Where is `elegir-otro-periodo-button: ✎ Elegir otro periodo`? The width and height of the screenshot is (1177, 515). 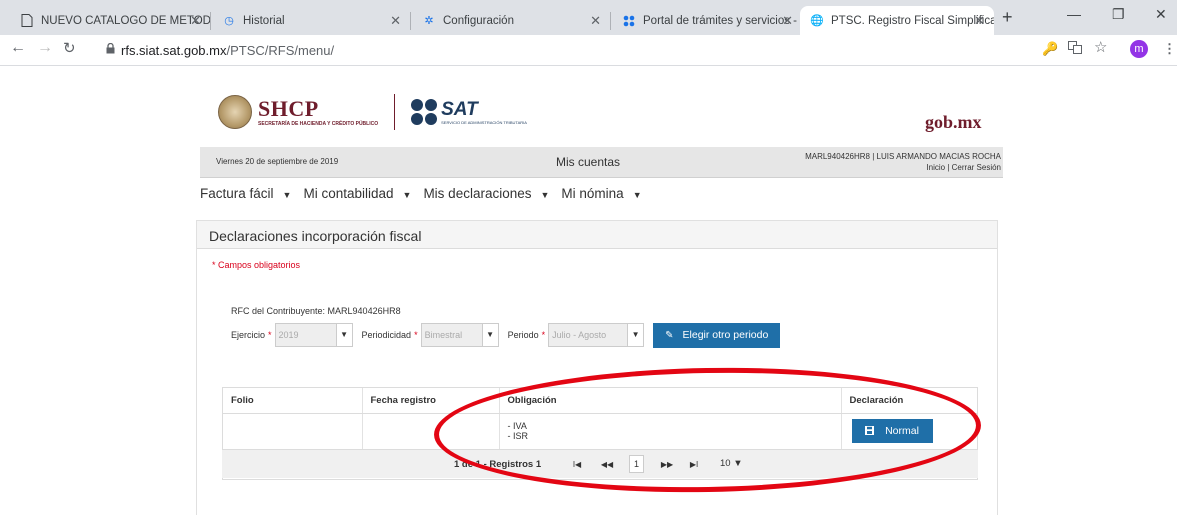 elegir-otro-periodo-button: ✎ Elegir otro periodo is located at coordinates (717, 335).